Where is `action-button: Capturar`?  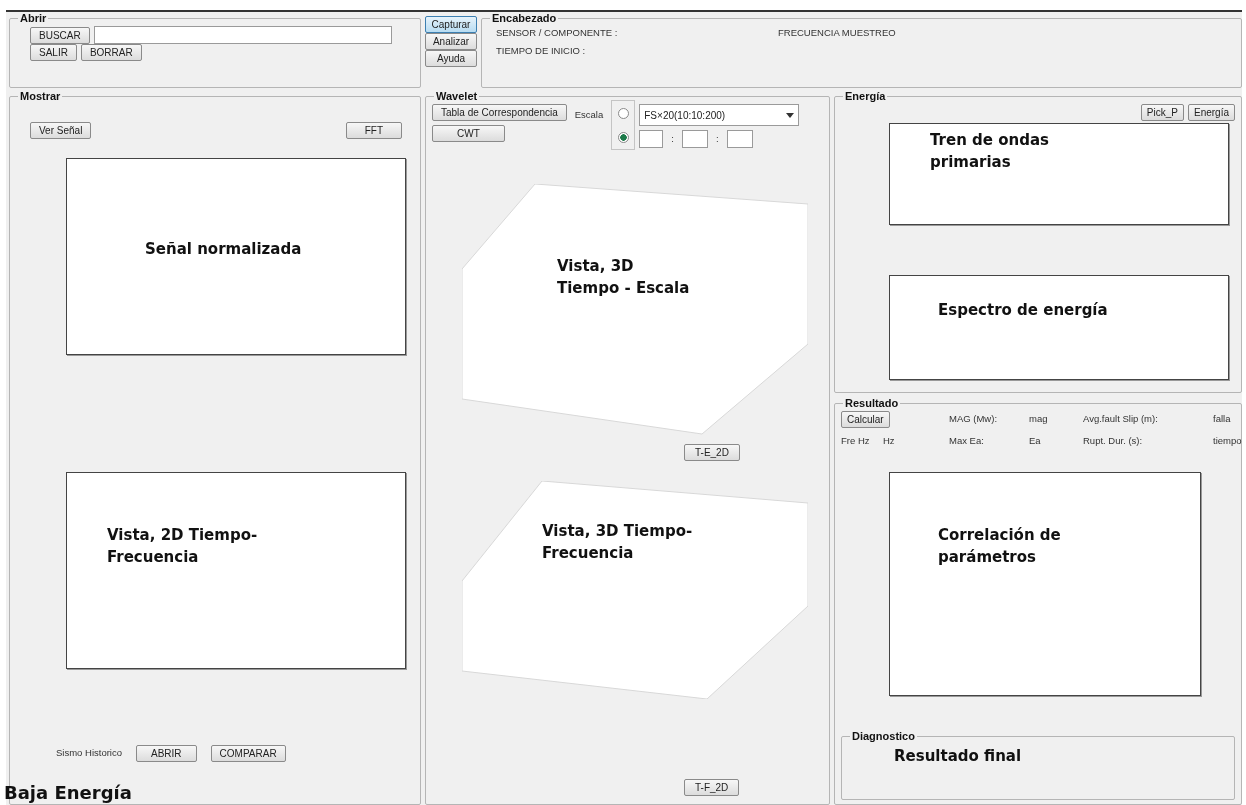
action-button: Capturar is located at coordinates (451, 24).